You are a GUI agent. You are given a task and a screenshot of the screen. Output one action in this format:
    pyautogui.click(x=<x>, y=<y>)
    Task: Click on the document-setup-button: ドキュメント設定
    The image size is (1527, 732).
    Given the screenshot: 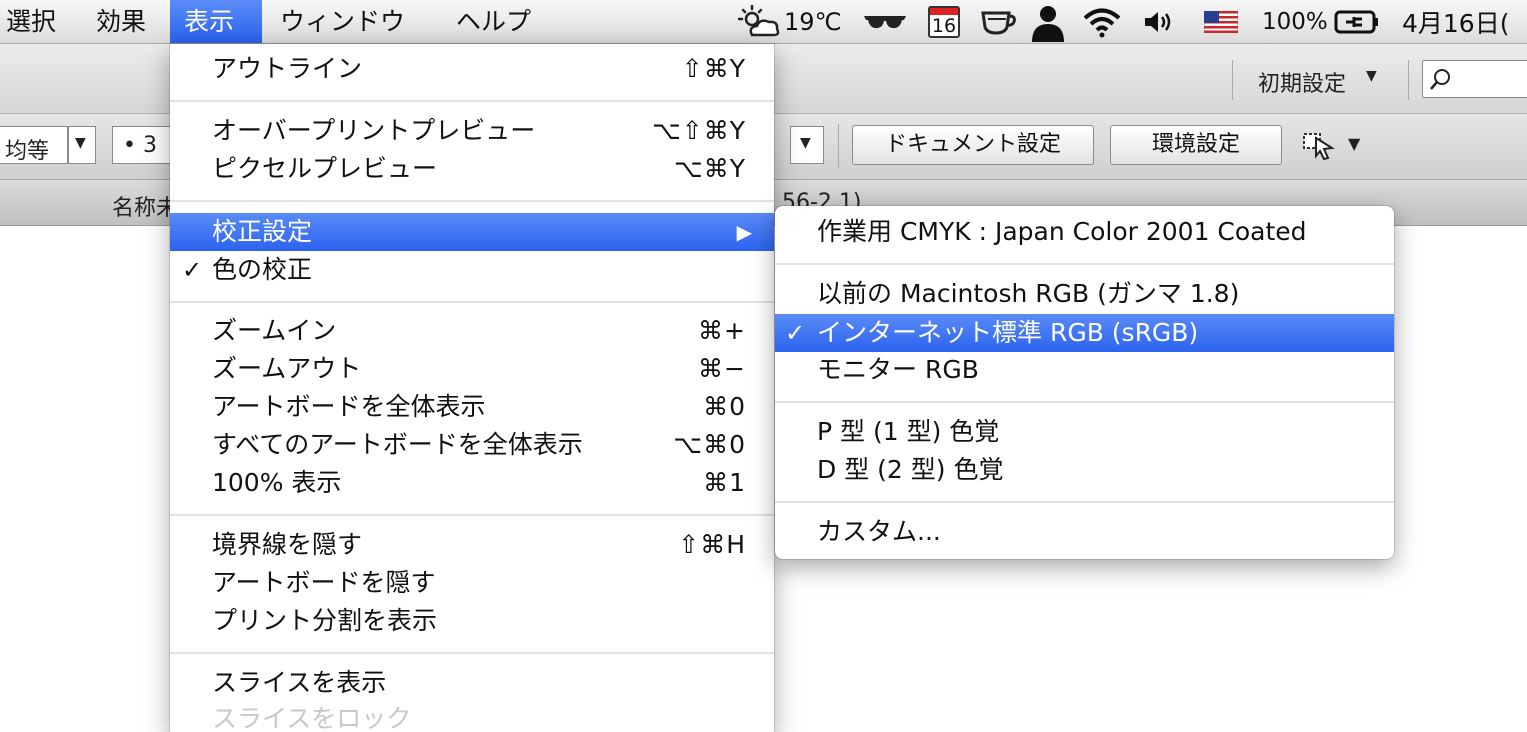 What is the action you would take?
    pyautogui.click(x=973, y=145)
    